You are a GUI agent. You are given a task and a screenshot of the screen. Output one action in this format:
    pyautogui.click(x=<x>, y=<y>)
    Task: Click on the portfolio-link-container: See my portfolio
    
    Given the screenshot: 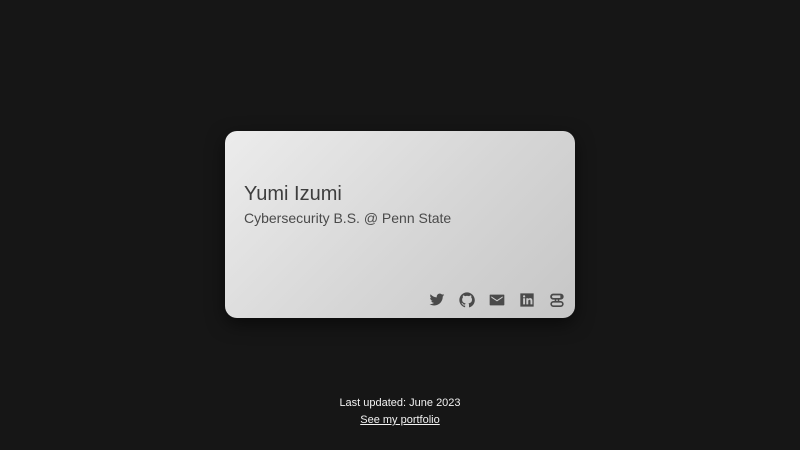 What is the action you would take?
    pyautogui.click(x=400, y=420)
    